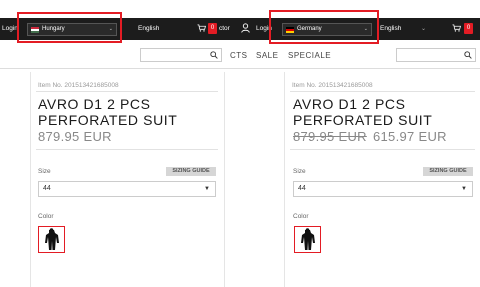 Image resolution: width=480 pixels, height=287 pixels. I want to click on right-item-number: Item No. 201513421685008, so click(332, 85).